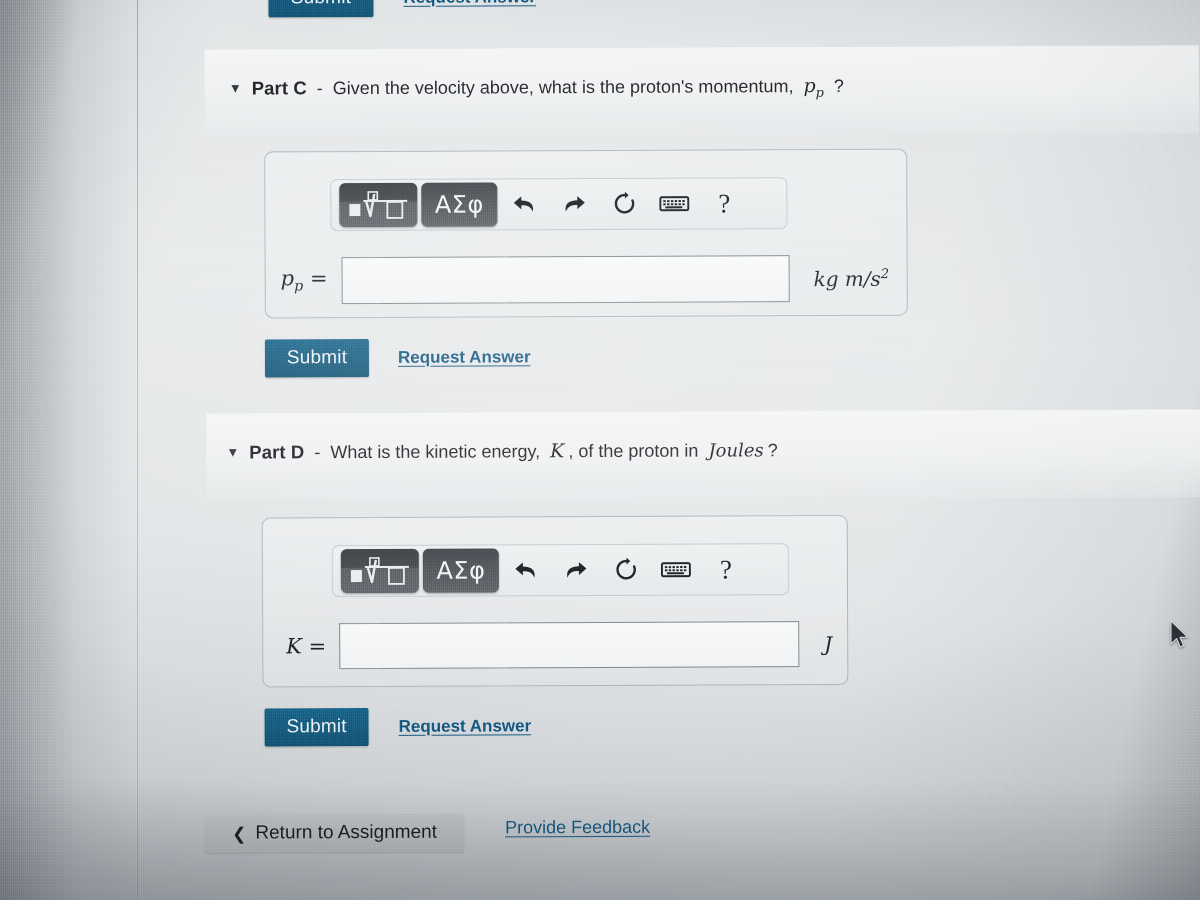 The height and width of the screenshot is (900, 1200). Describe the element at coordinates (277, 452) in the screenshot. I see `part-d-label: Part D` at that location.